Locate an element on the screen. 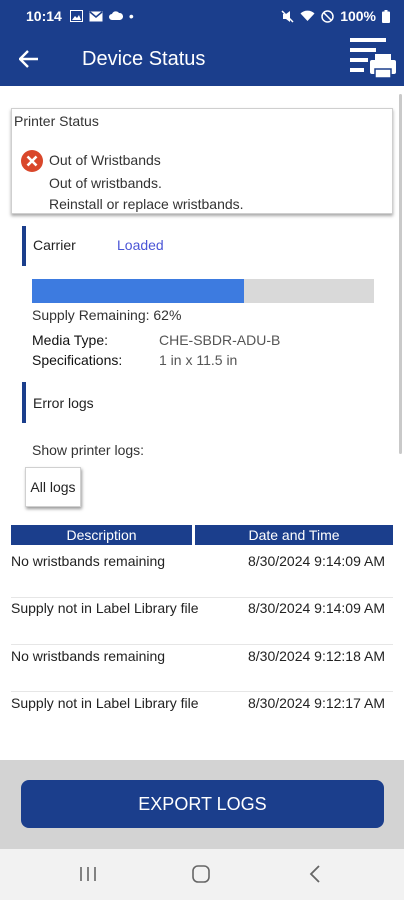  supply-progress-fill is located at coordinates (138, 291).